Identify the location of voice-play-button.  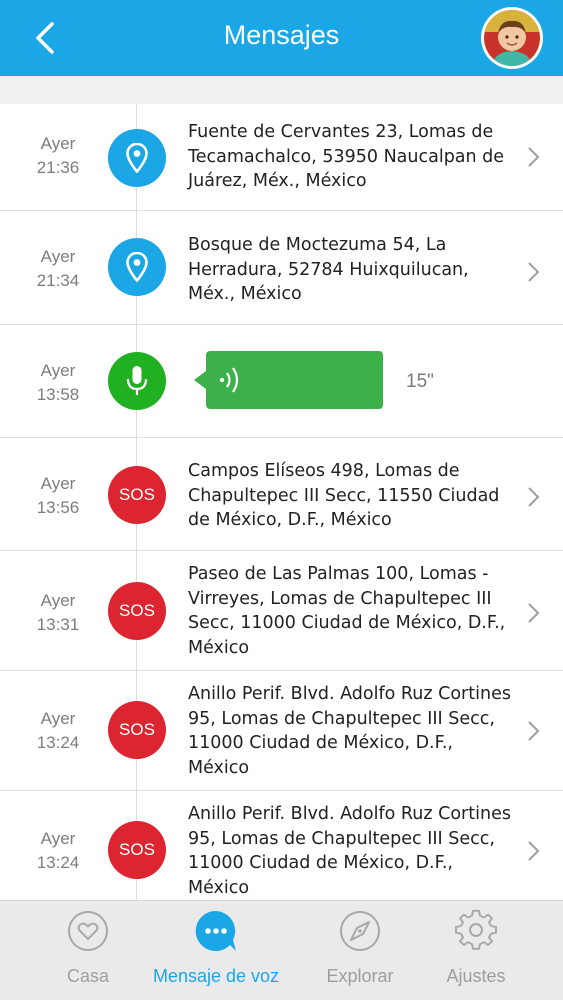
(288, 380).